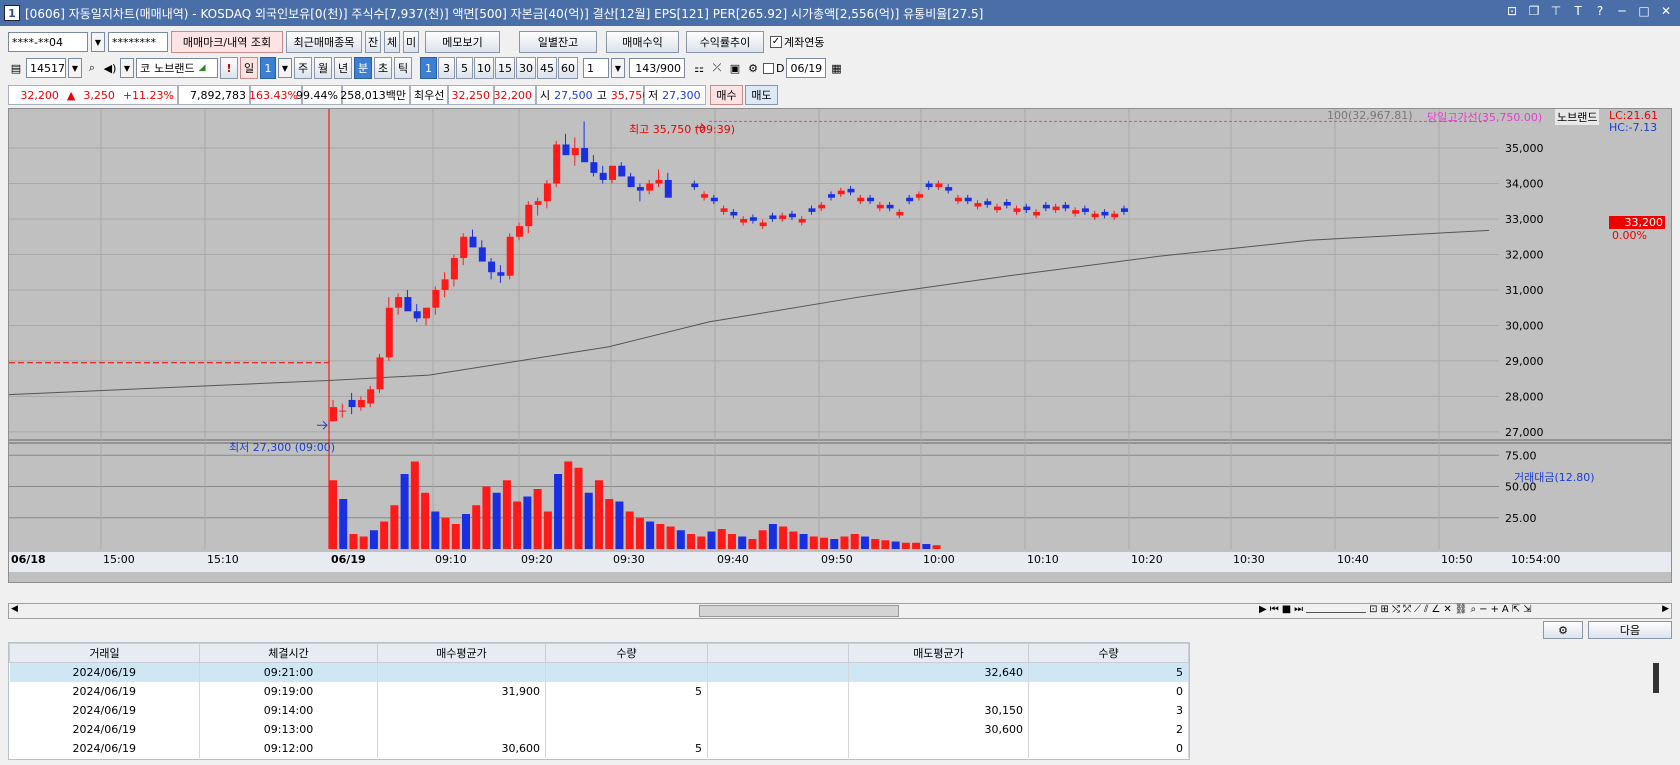 The height and width of the screenshot is (765, 1680). I want to click on trade-profit-button: 매매수익, so click(642, 42).